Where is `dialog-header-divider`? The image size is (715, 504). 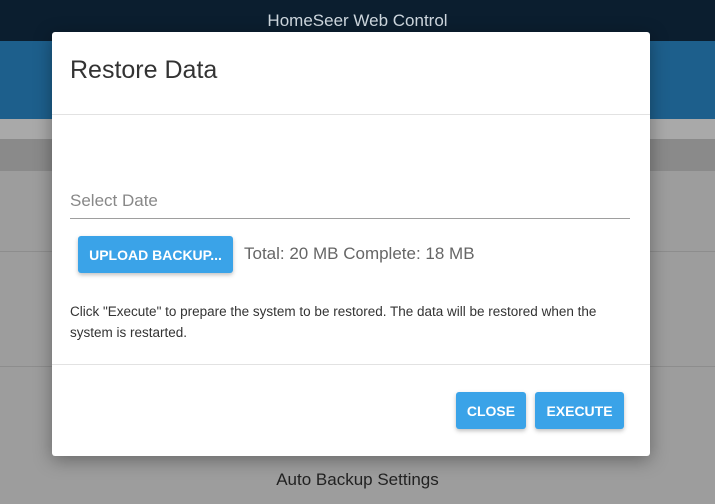 dialog-header-divider is located at coordinates (351, 114).